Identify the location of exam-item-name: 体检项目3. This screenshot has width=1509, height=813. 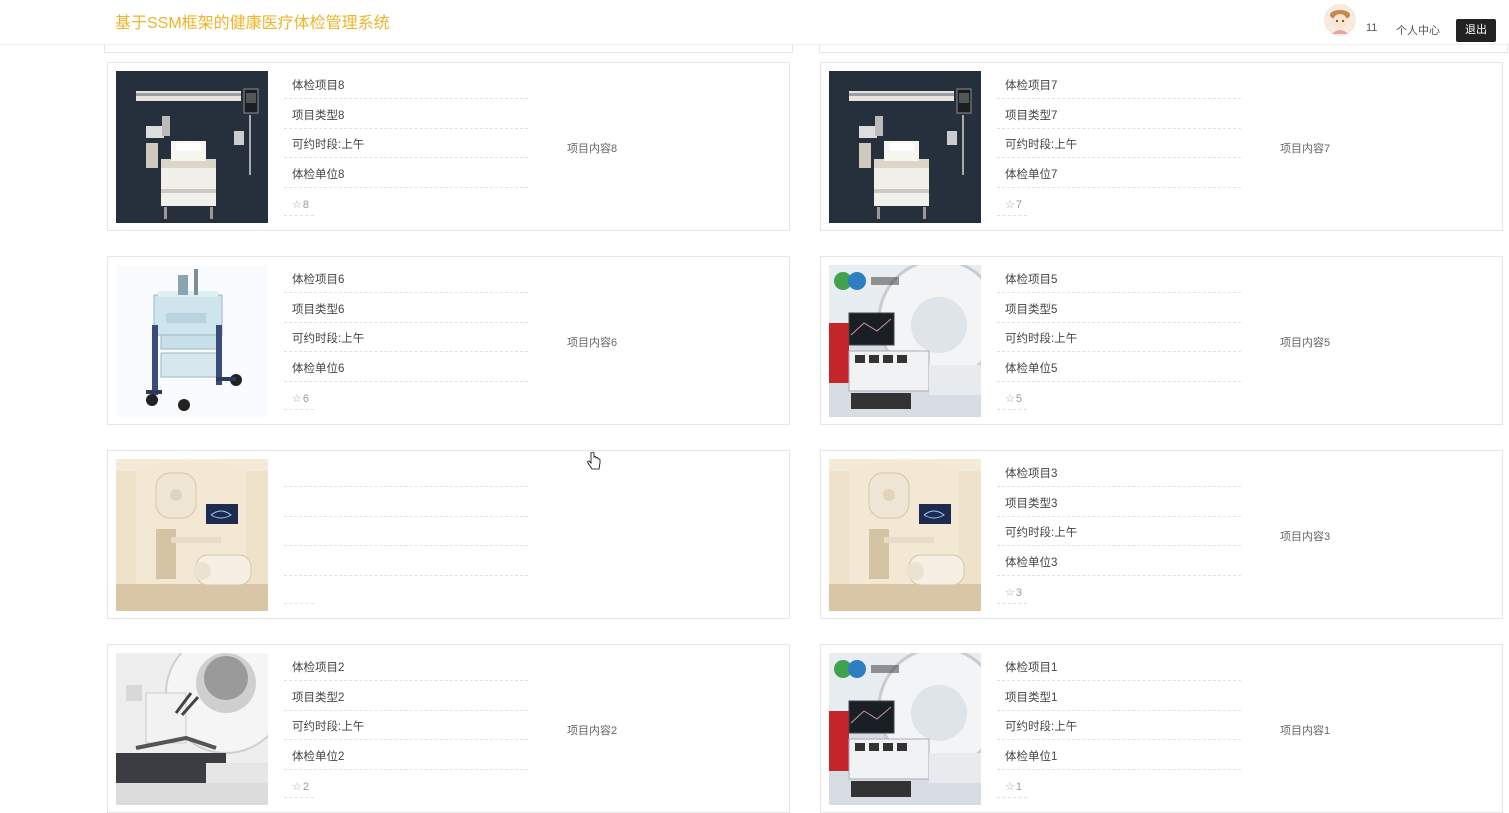
(1119, 474).